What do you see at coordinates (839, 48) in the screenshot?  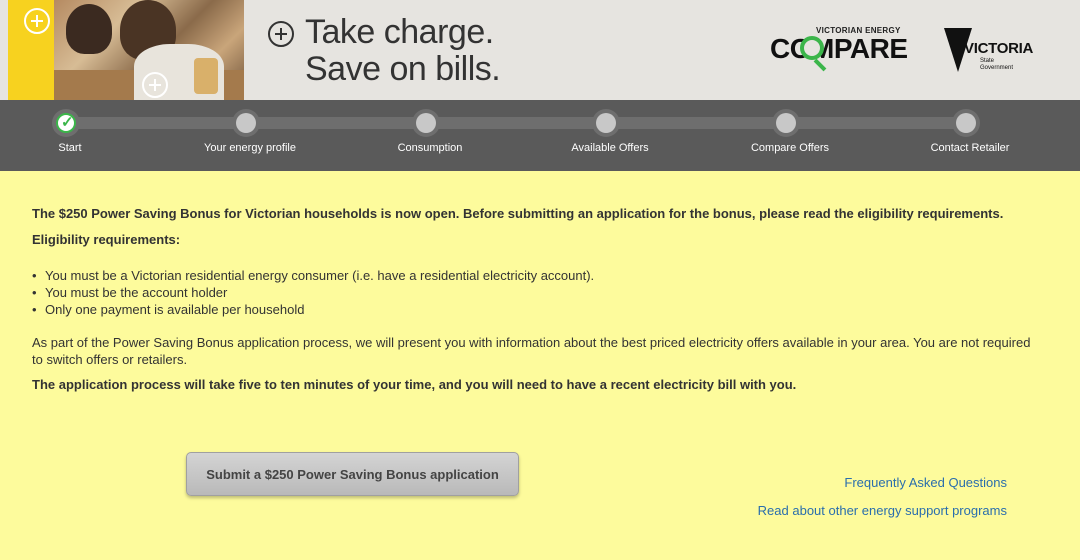 I see `logo-big-text: COMPARE` at bounding box center [839, 48].